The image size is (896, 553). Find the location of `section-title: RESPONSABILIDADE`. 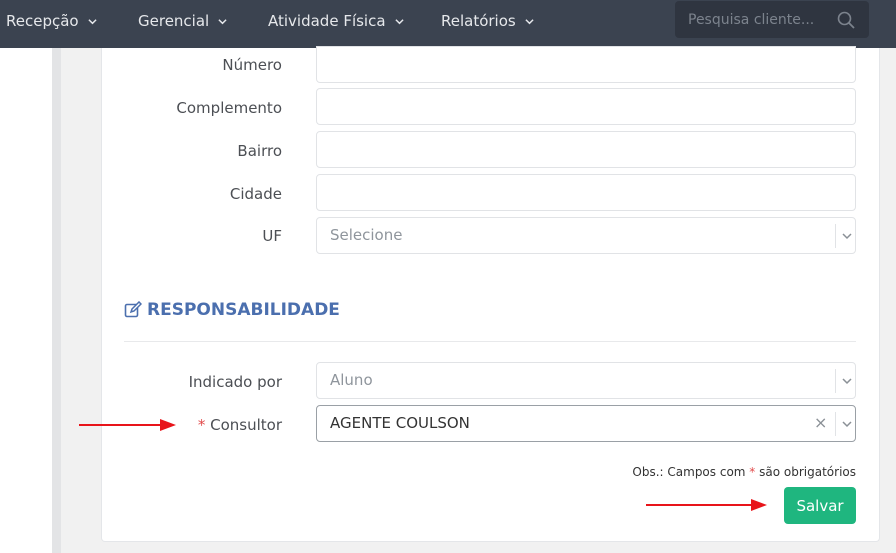

section-title: RESPONSABILIDADE is located at coordinates (243, 310).